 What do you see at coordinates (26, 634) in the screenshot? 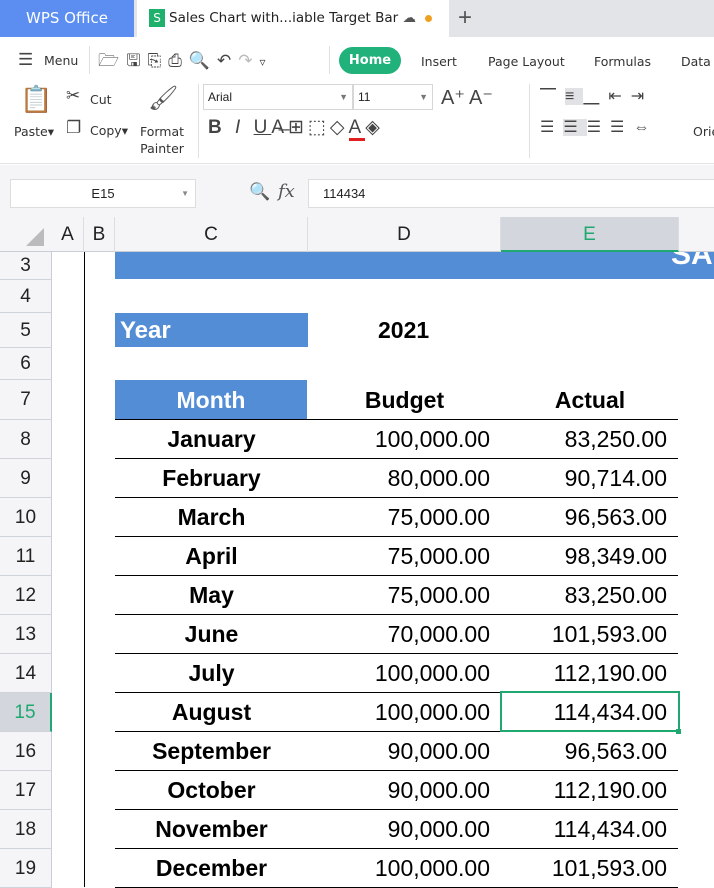
I see `row-header-13: 13` at bounding box center [26, 634].